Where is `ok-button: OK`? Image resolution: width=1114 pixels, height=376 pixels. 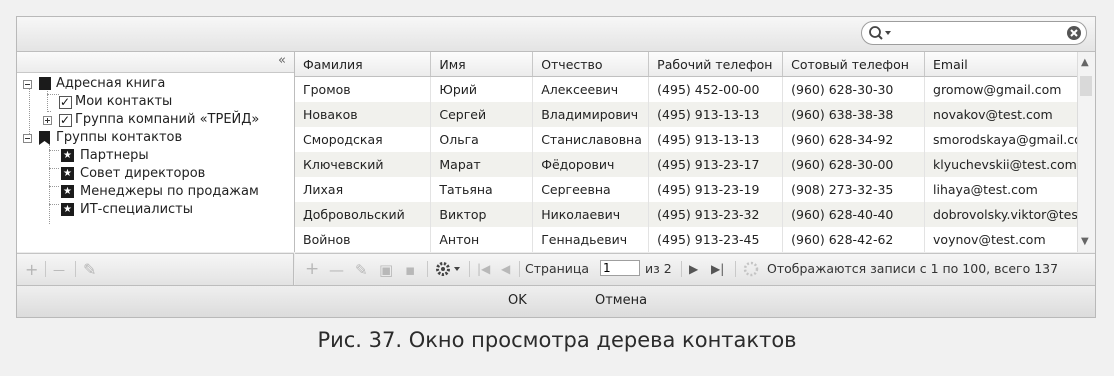
ok-button: OK is located at coordinates (517, 300).